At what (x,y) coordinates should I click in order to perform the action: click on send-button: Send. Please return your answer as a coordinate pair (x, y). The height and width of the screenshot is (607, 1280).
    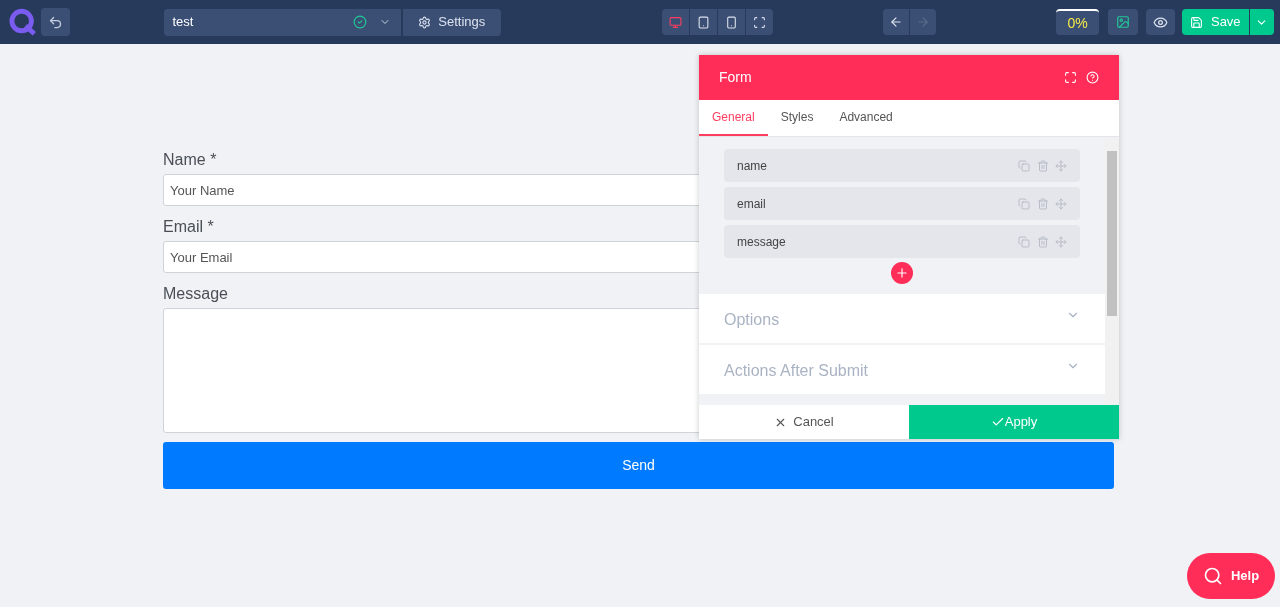
    Looking at the image, I should click on (638, 465).